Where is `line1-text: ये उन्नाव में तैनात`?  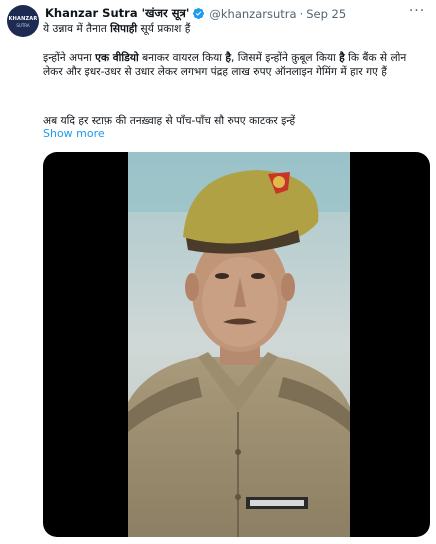
line1-text: ये उन्नाव में तैनात is located at coordinates (77, 29).